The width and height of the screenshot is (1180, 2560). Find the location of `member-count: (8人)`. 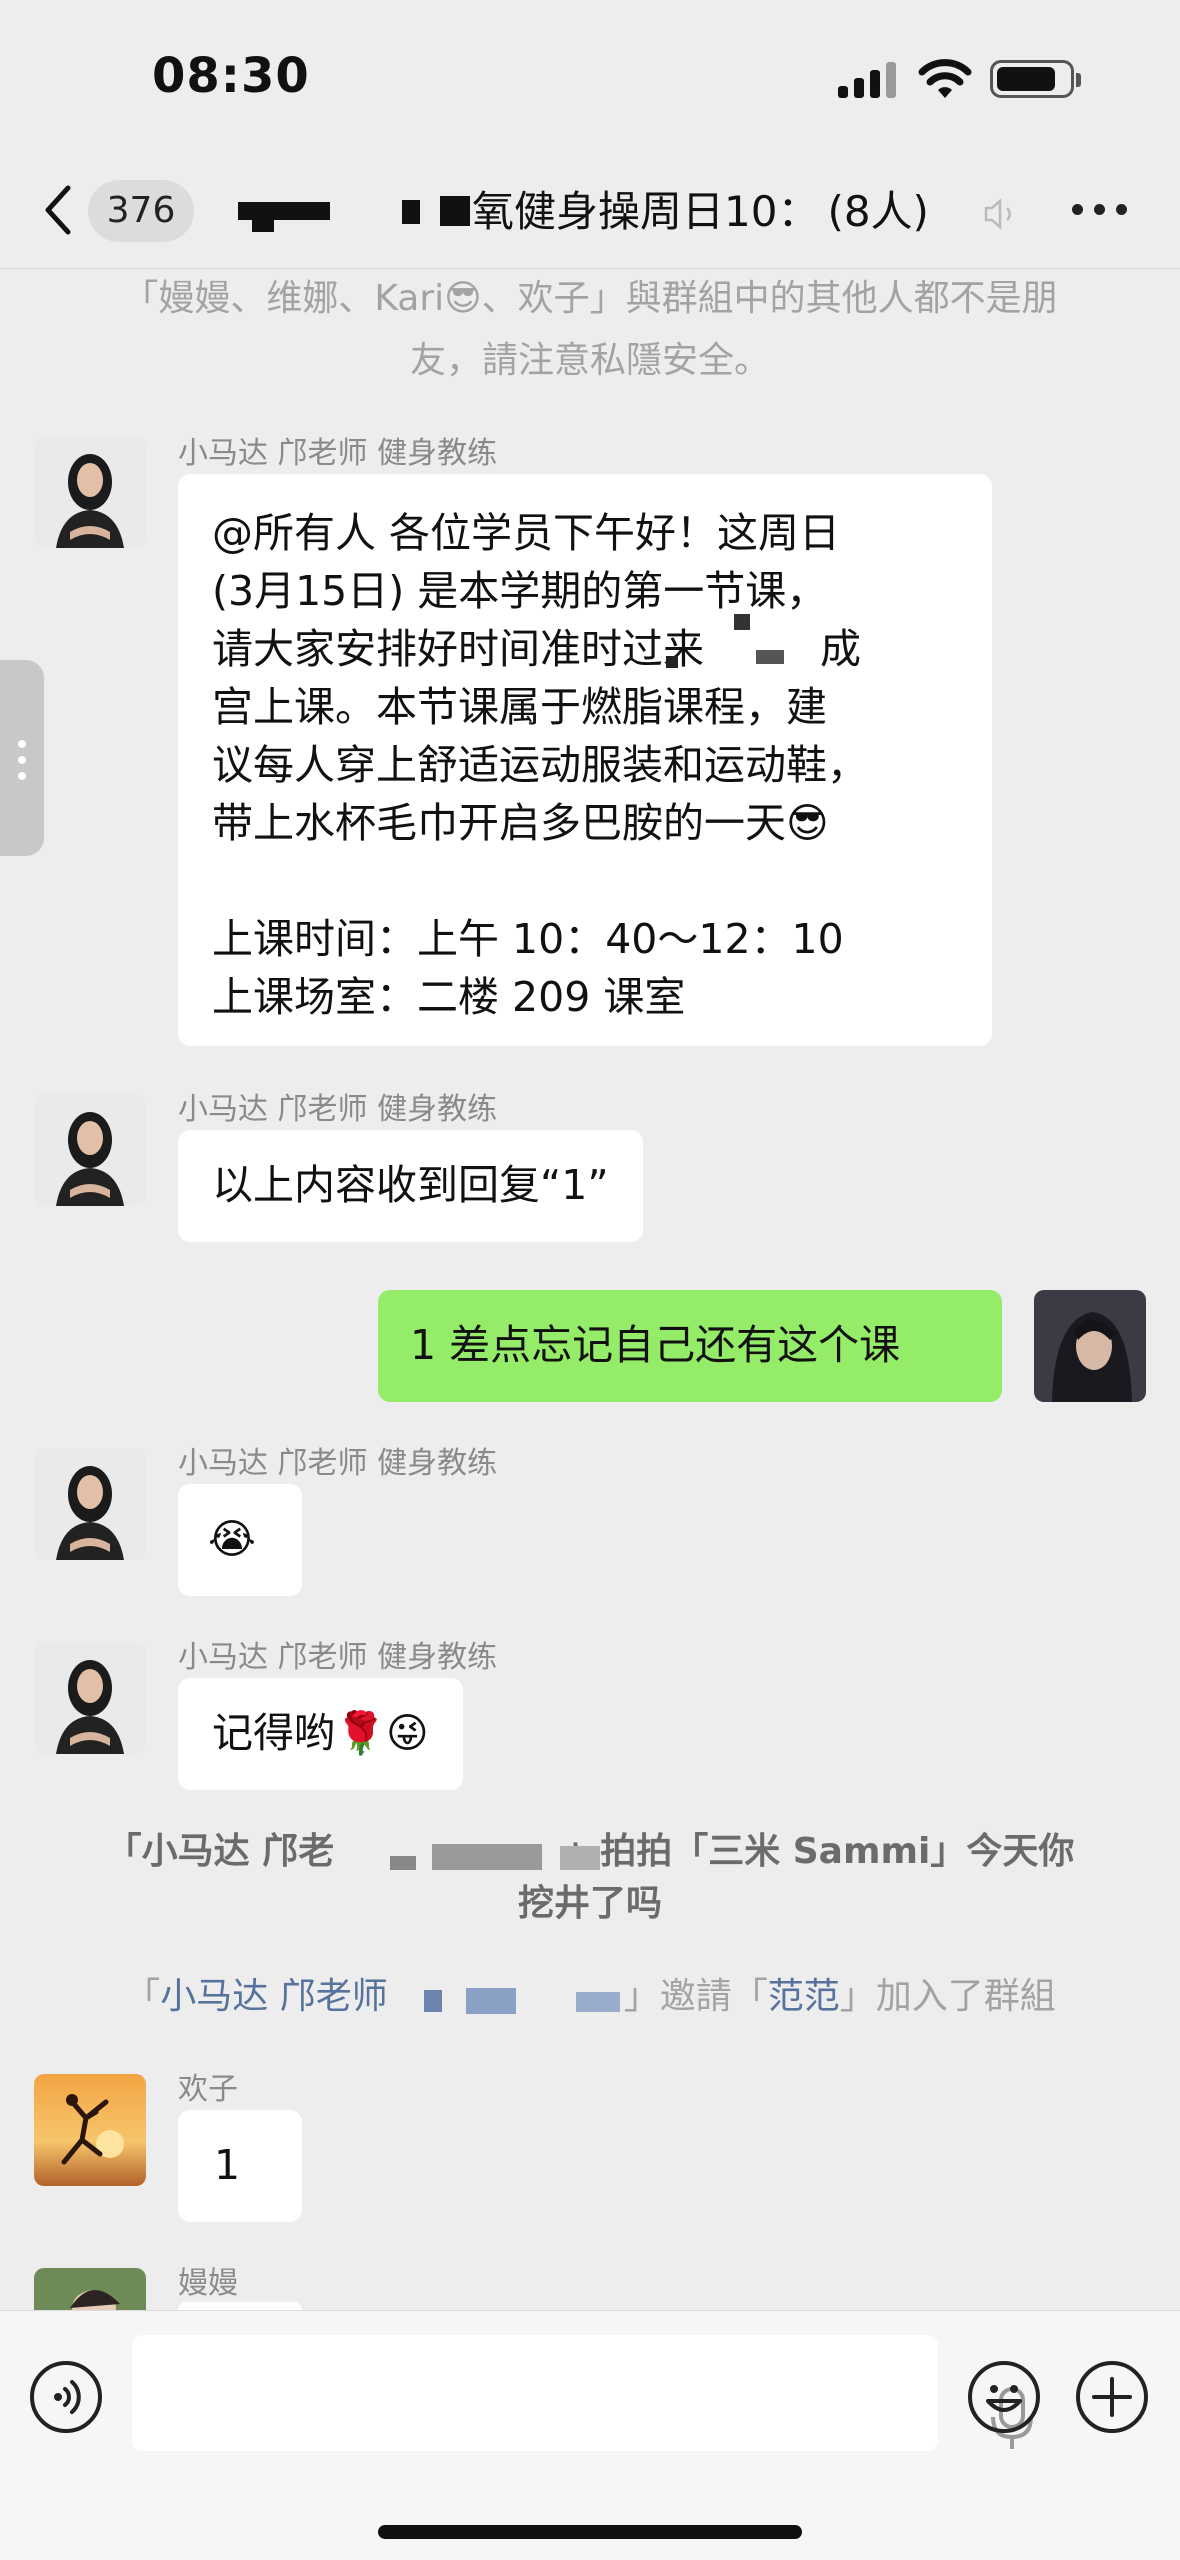

member-count: (8人) is located at coordinates (878, 211).